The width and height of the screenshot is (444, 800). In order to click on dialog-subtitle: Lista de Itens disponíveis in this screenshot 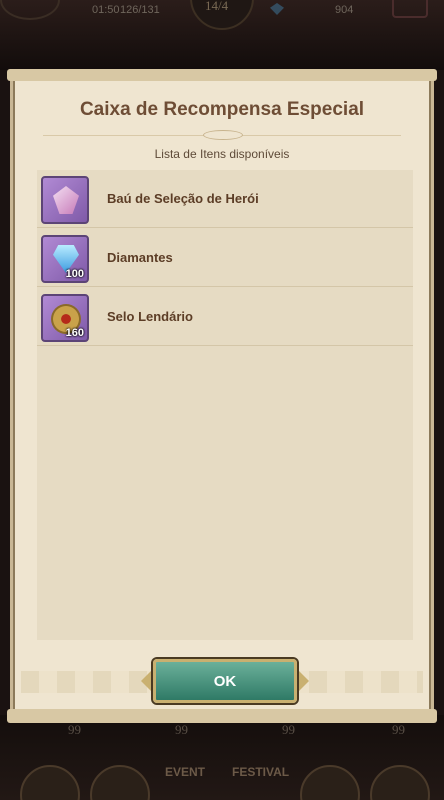, I will do `click(222, 154)`.